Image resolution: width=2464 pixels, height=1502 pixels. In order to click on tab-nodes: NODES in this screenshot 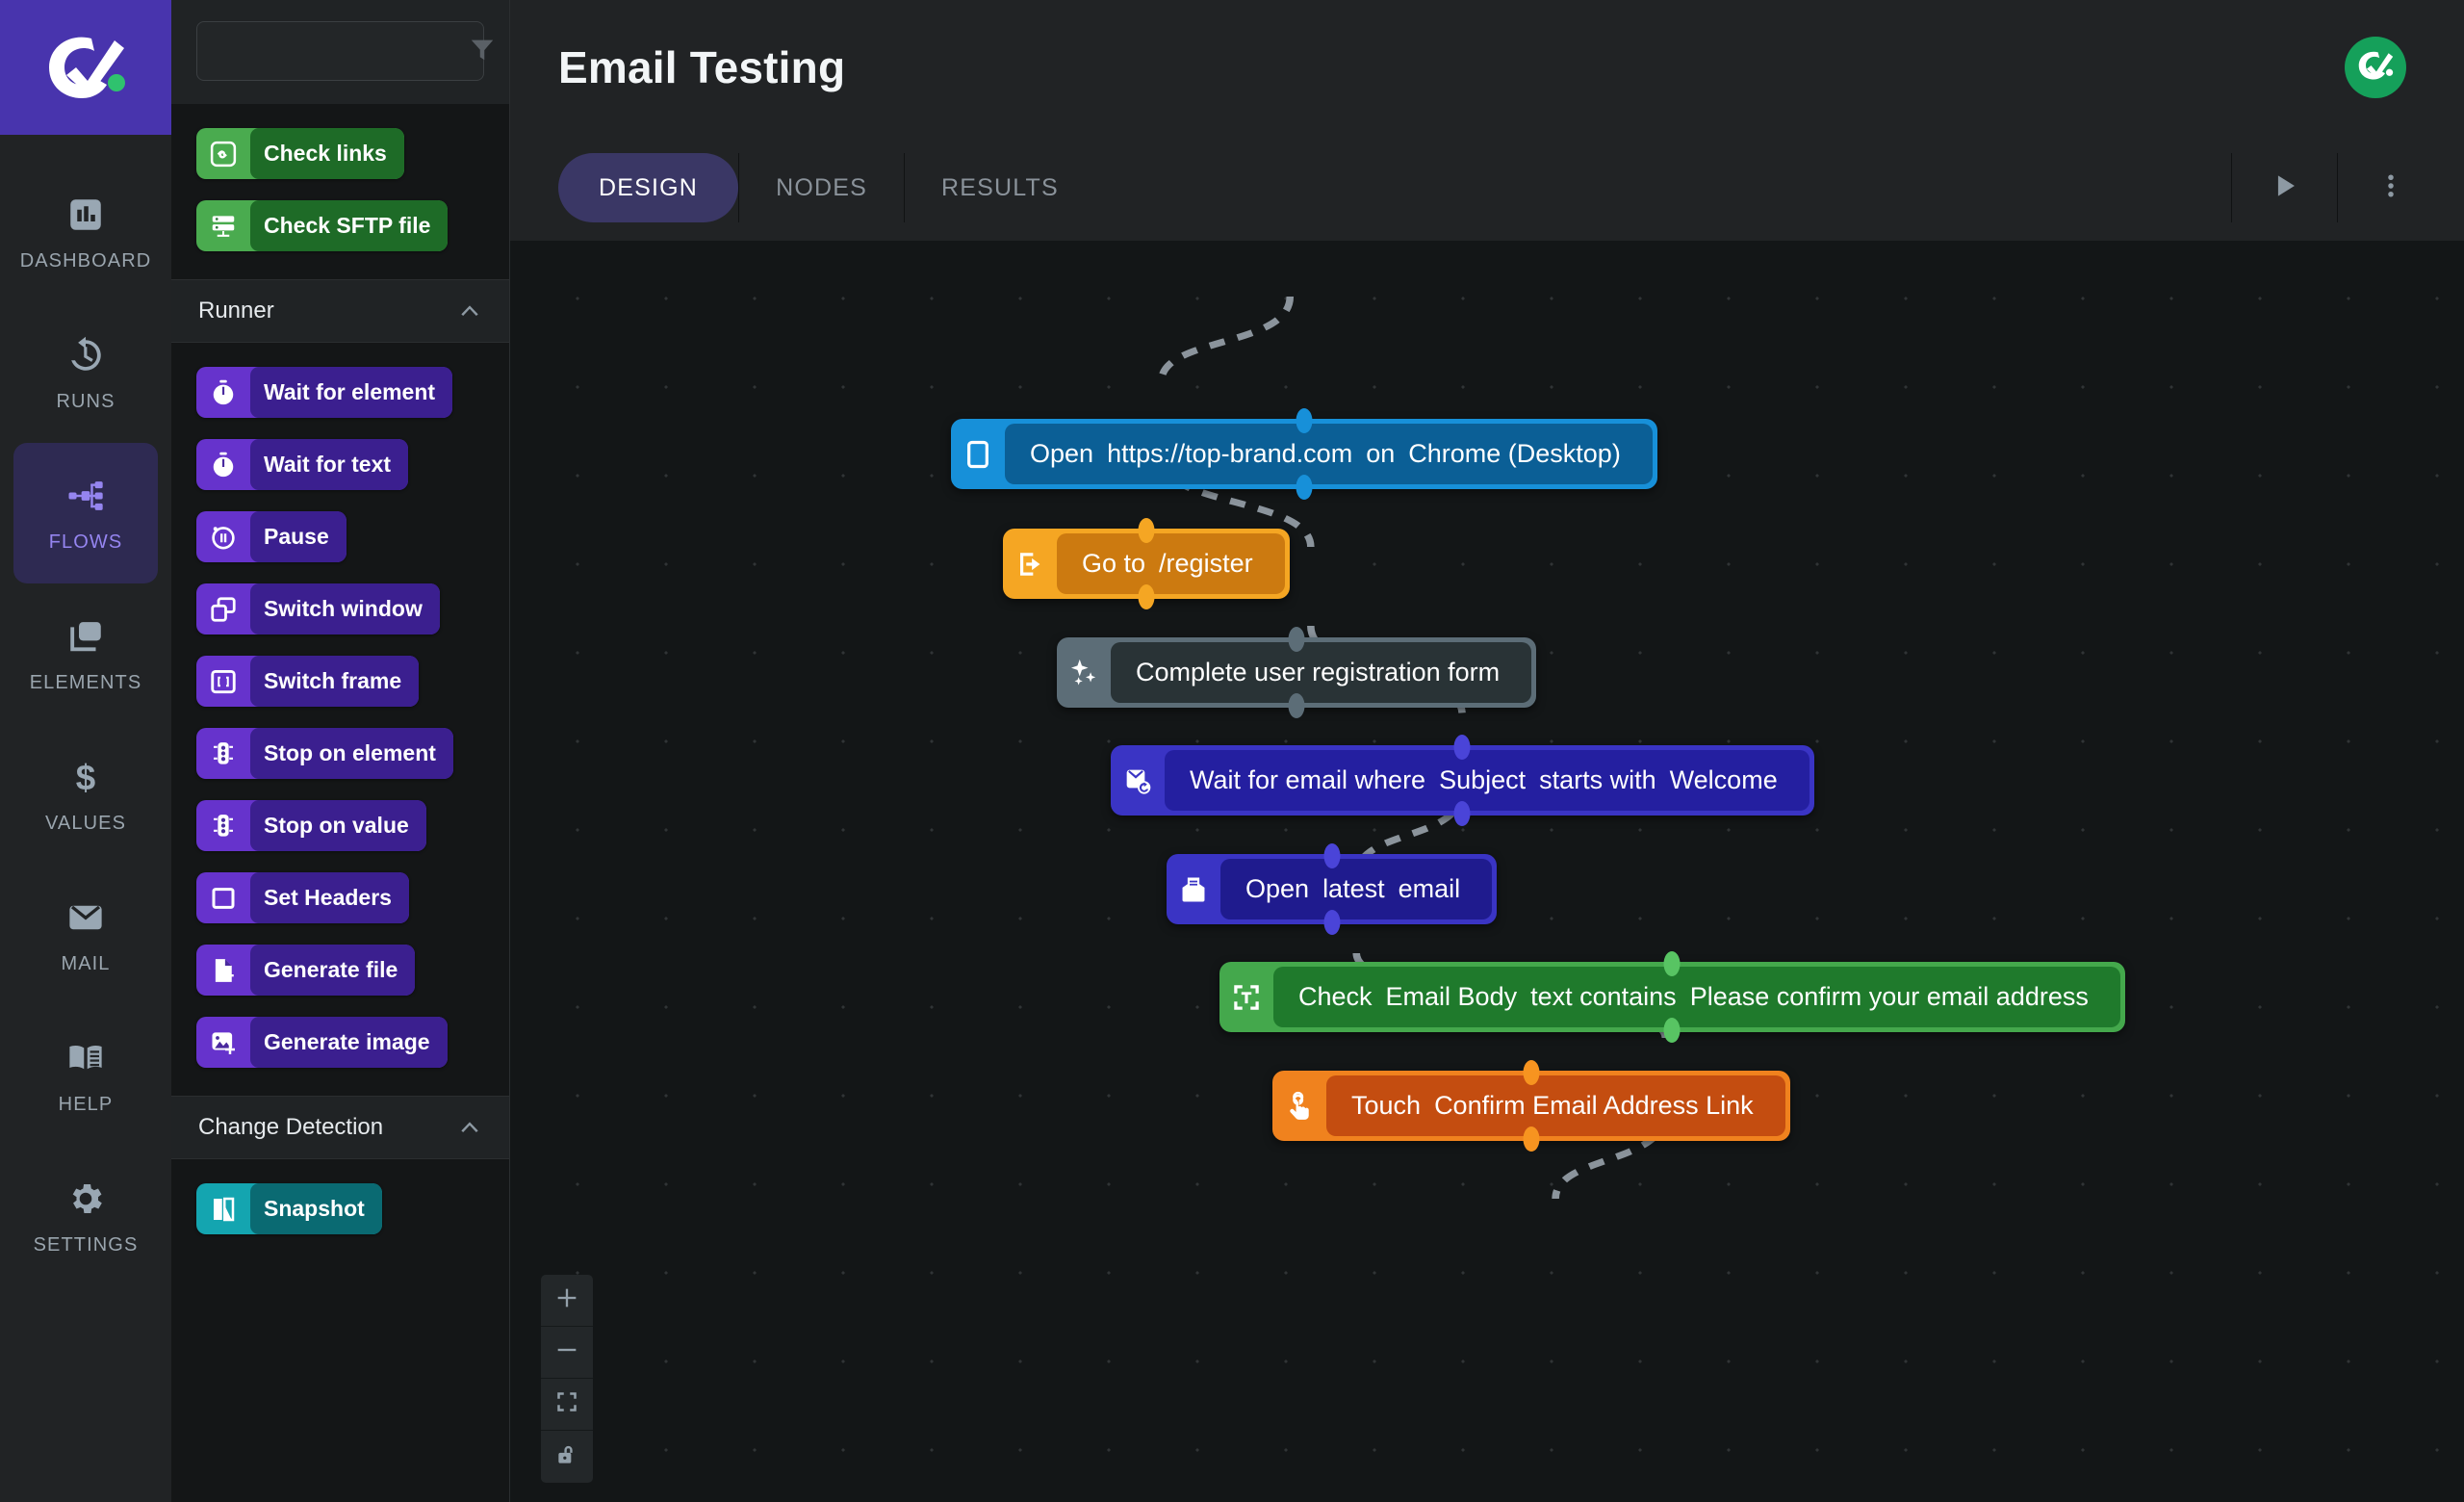, I will do `click(821, 187)`.